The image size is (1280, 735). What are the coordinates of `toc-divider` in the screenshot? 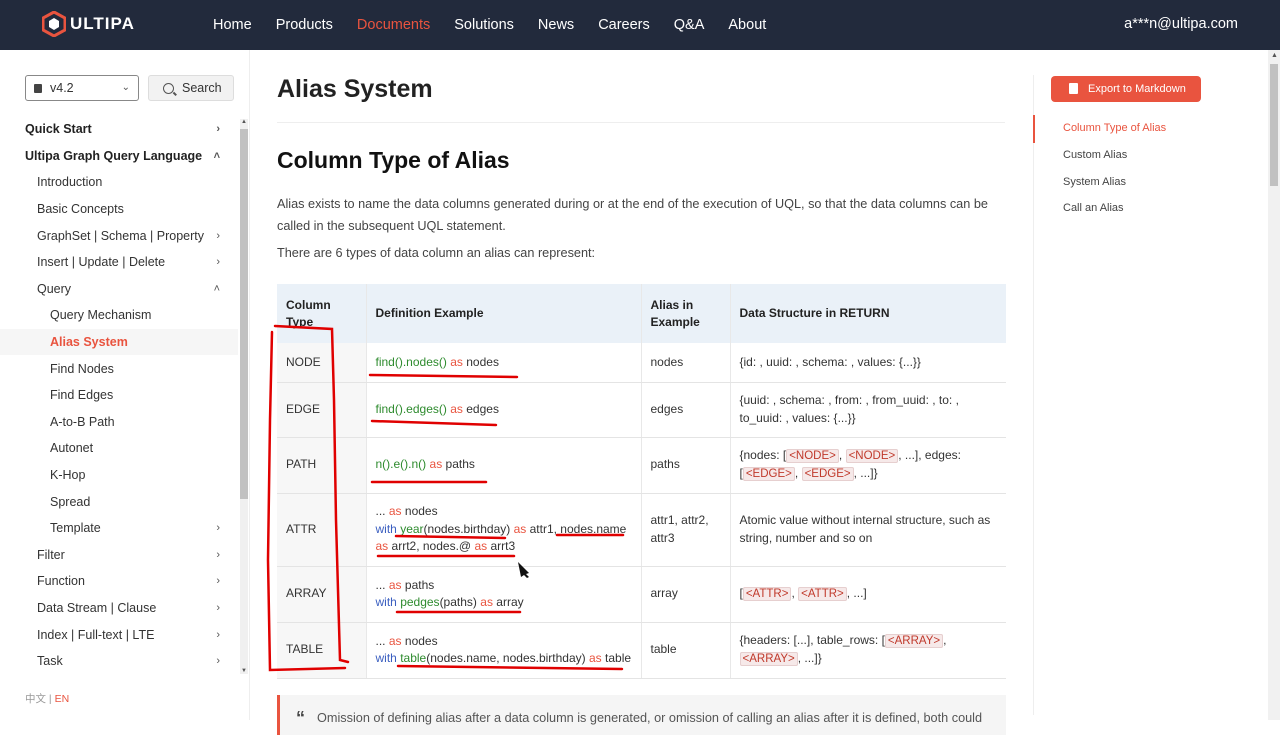 It's located at (1033, 395).